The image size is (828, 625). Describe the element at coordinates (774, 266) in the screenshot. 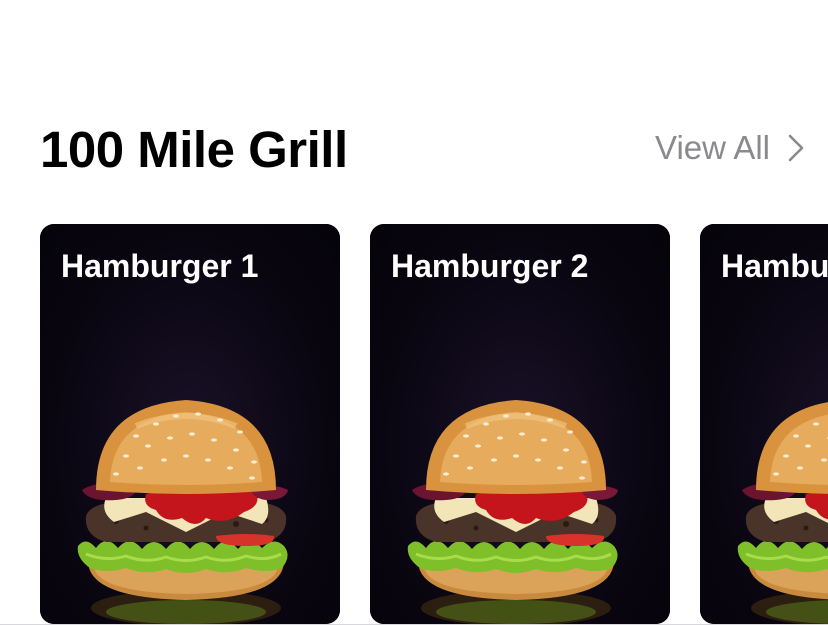

I see `card-title: Hamburger 3` at that location.